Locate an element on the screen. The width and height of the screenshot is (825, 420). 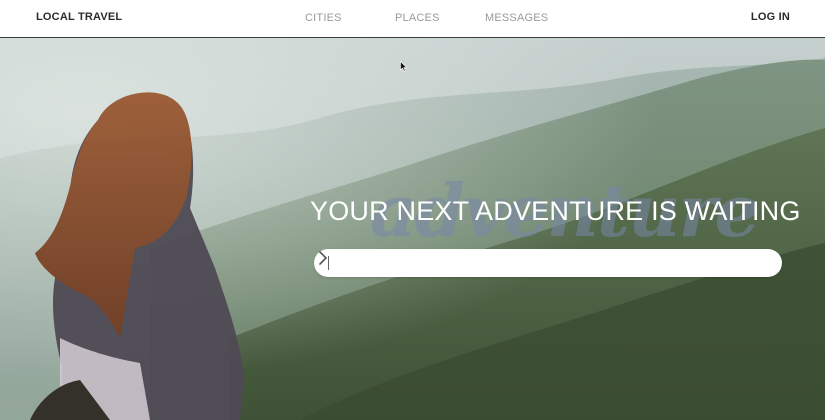
destination-search-box is located at coordinates (548, 263).